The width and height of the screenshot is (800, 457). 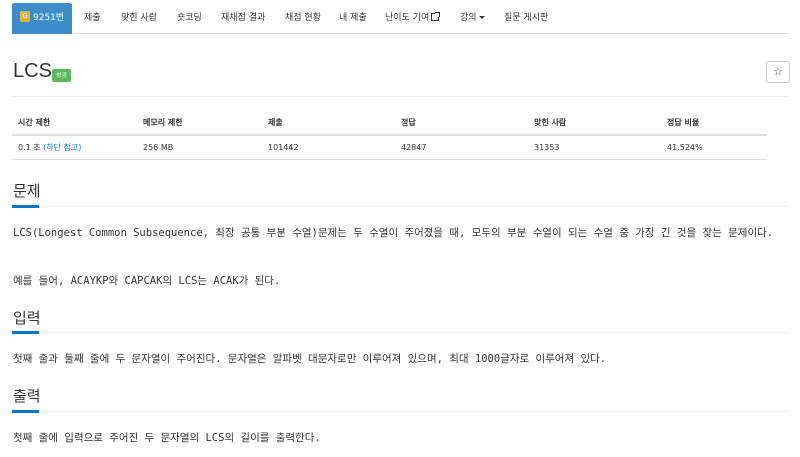 I want to click on header-solved-users: 맞힌 사람, so click(x=550, y=122).